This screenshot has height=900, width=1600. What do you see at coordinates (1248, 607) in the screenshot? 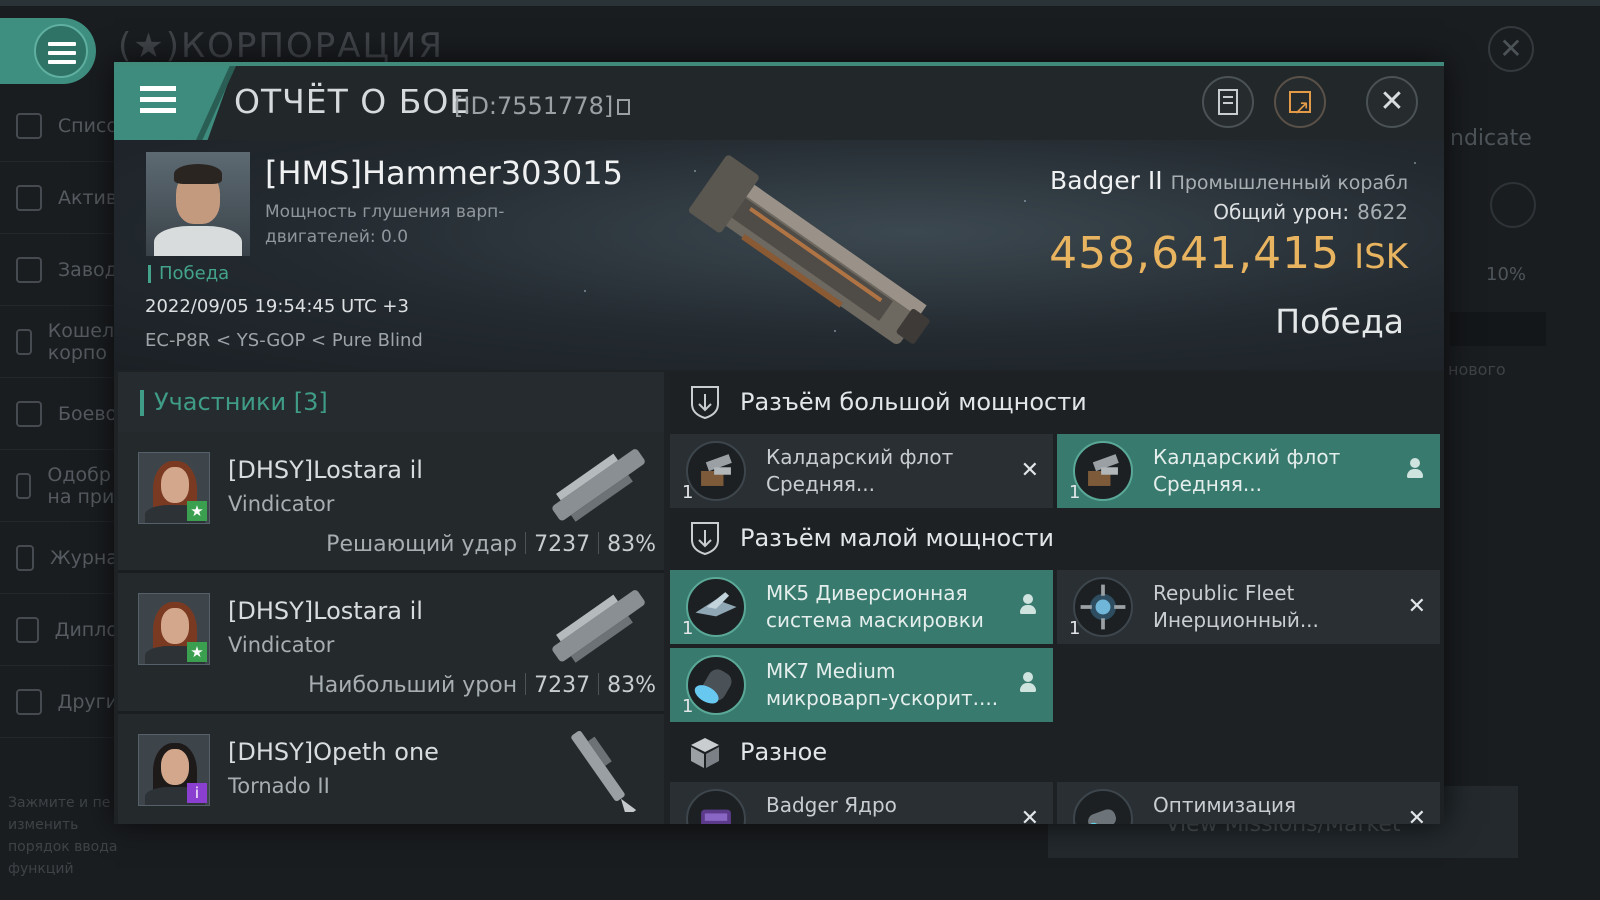
I see `module-slot: 1 Republic Fleet Инерционный... ✕` at bounding box center [1248, 607].